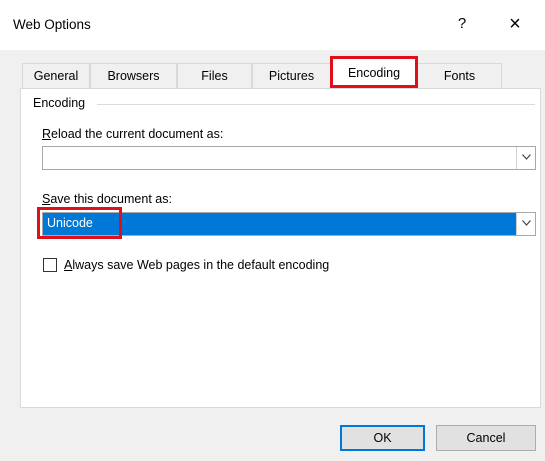  I want to click on title-bar: Web Options ? ×, so click(272, 25).